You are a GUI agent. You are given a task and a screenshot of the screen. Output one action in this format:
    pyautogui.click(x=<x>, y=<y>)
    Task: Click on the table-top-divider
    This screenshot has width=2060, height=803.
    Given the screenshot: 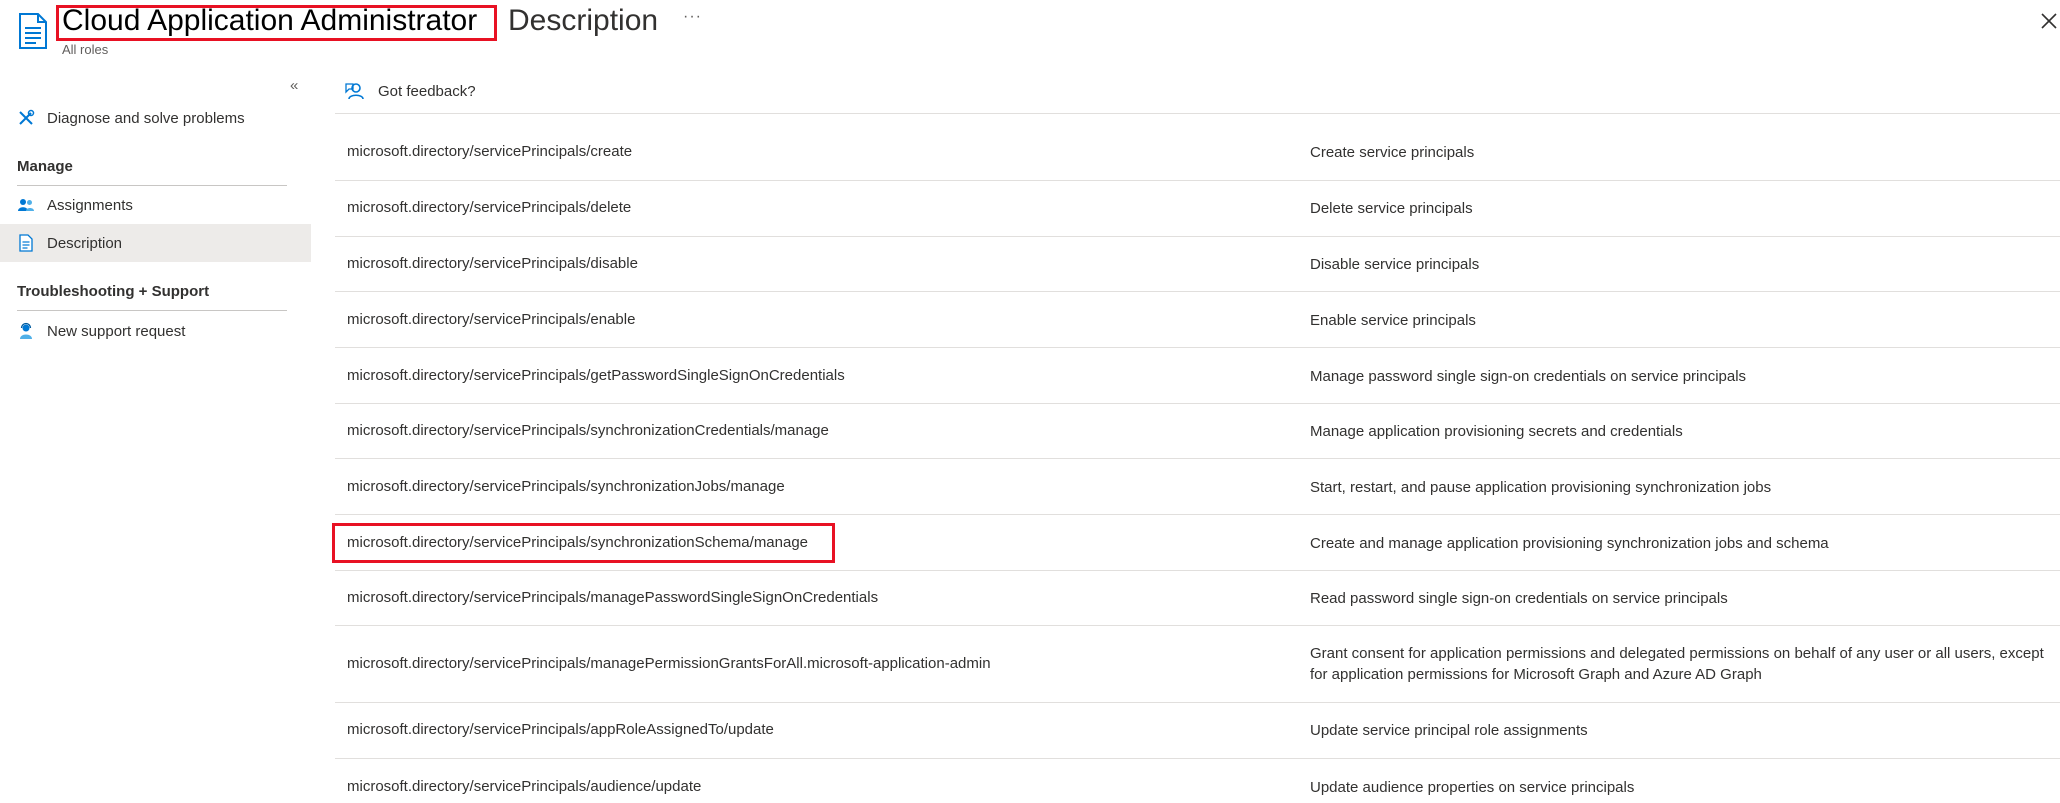 What is the action you would take?
    pyautogui.click(x=1197, y=113)
    